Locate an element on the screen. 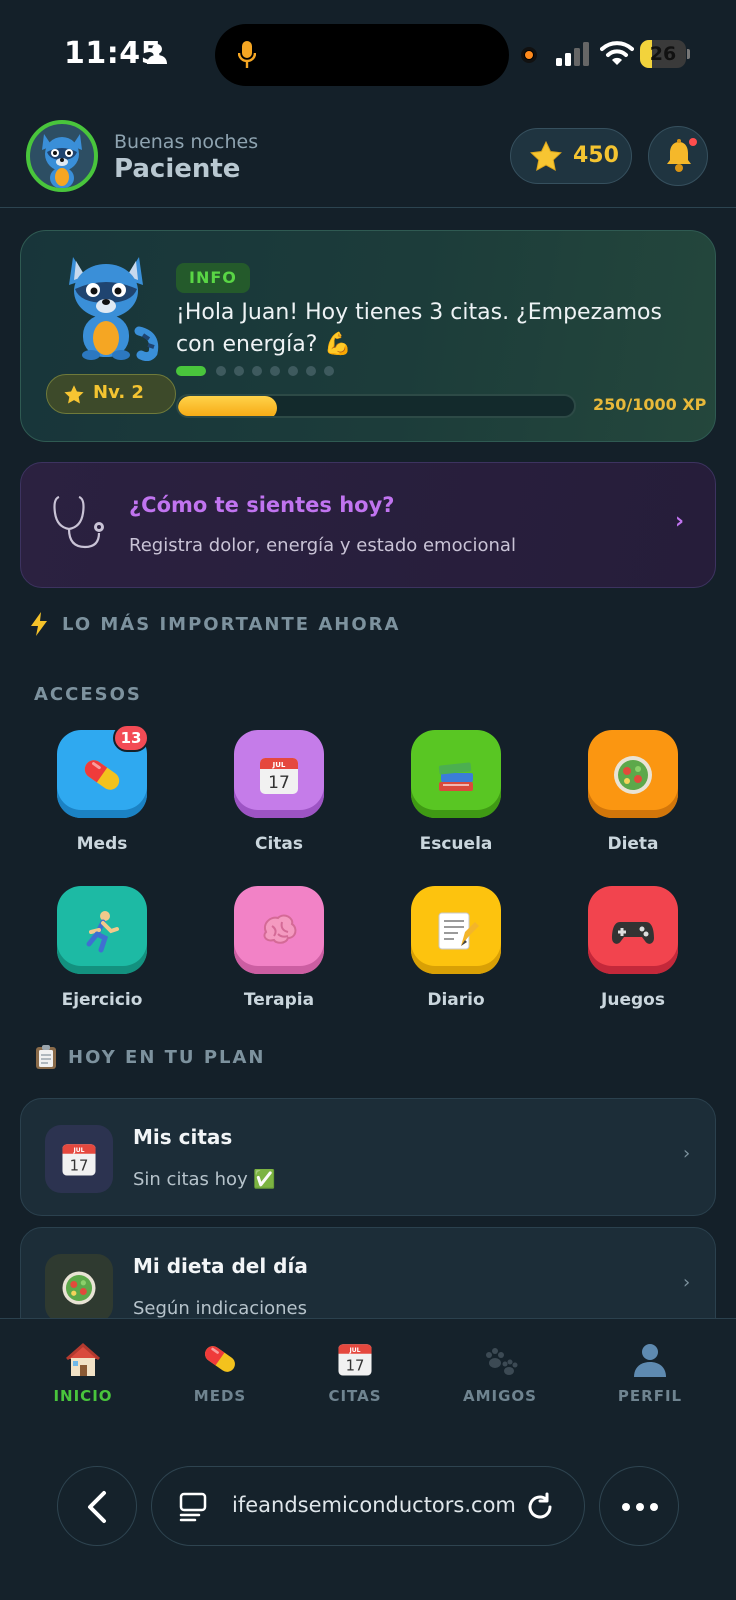 The image size is (736, 1600). plan-subtitle: Según indicaciones is located at coordinates (220, 1308).